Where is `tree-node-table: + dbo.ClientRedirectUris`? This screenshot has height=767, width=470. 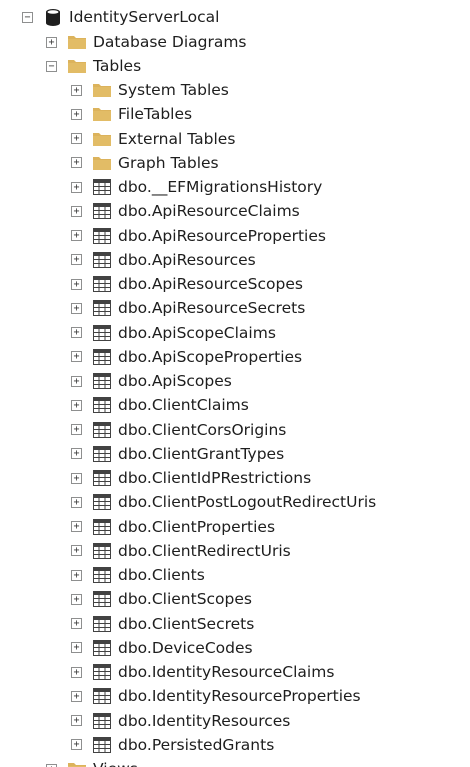
tree-node-table: + dbo.ClientRedirectUris is located at coordinates (181, 551).